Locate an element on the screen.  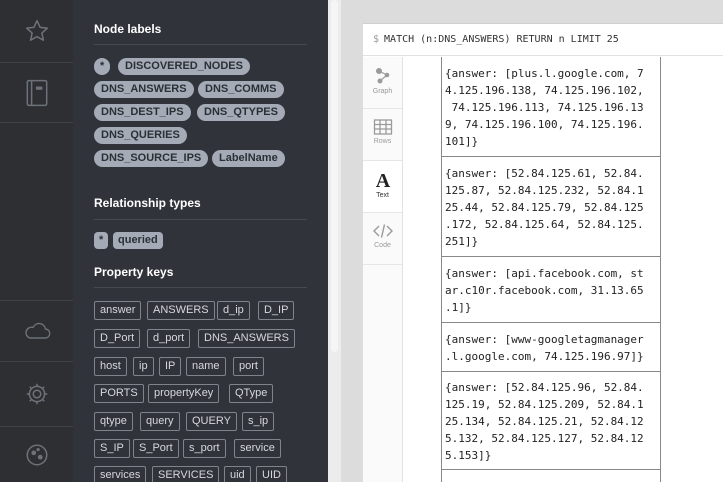
tab-text: A Text is located at coordinates (382, 187).